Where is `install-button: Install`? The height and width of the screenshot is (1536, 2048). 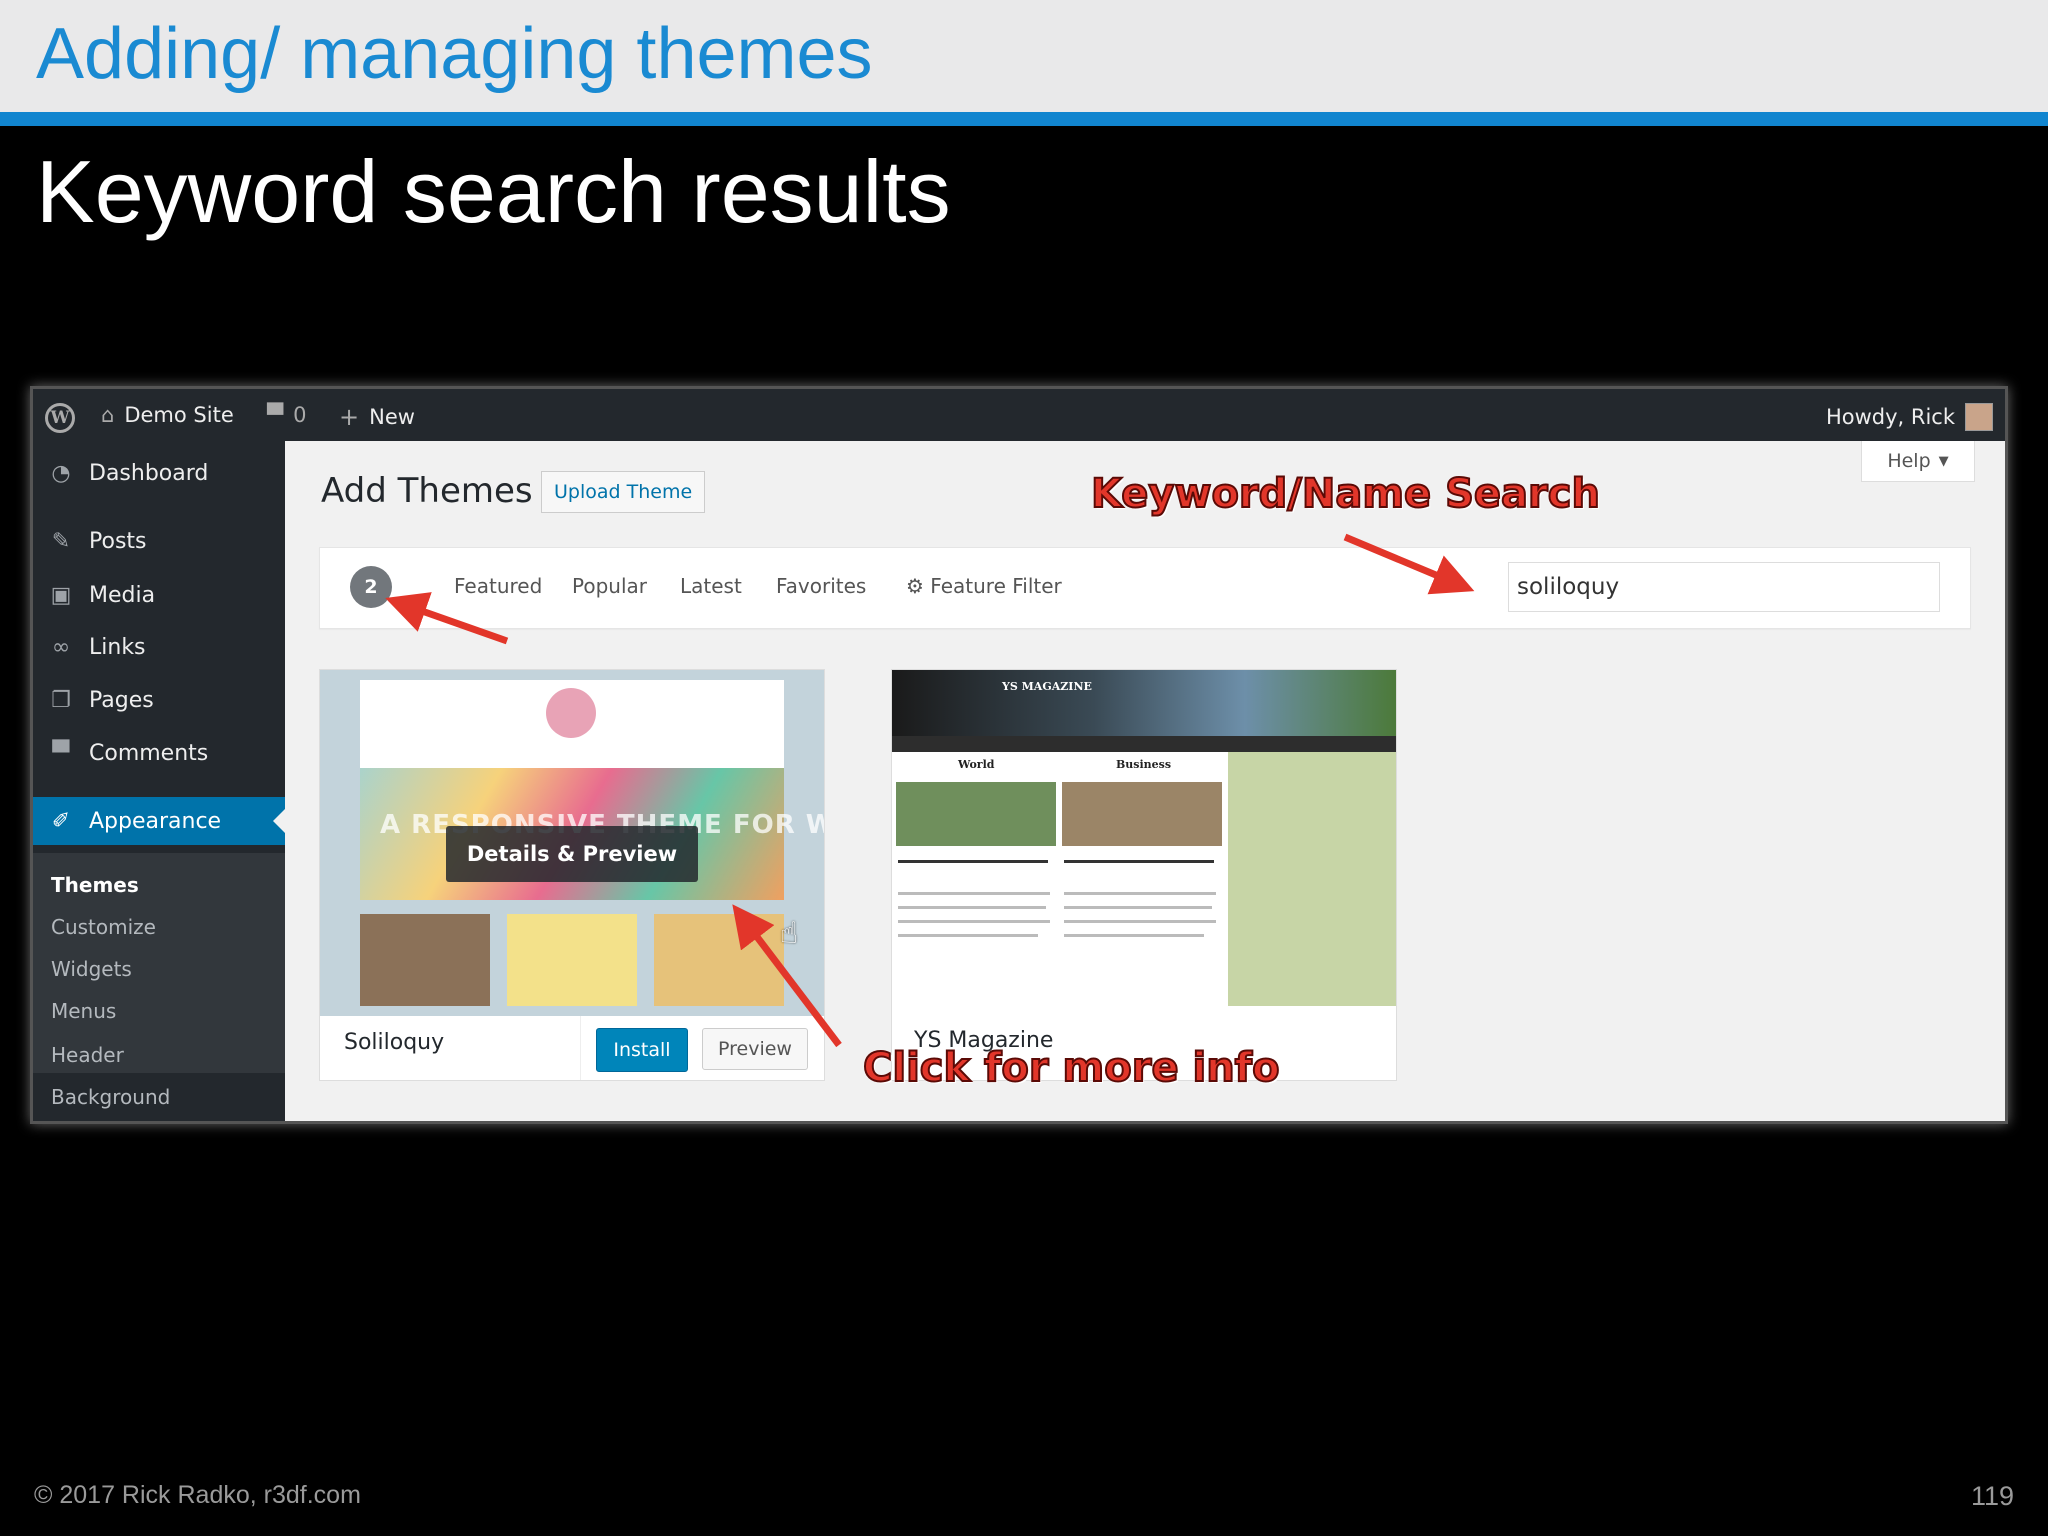 install-button: Install is located at coordinates (642, 1050).